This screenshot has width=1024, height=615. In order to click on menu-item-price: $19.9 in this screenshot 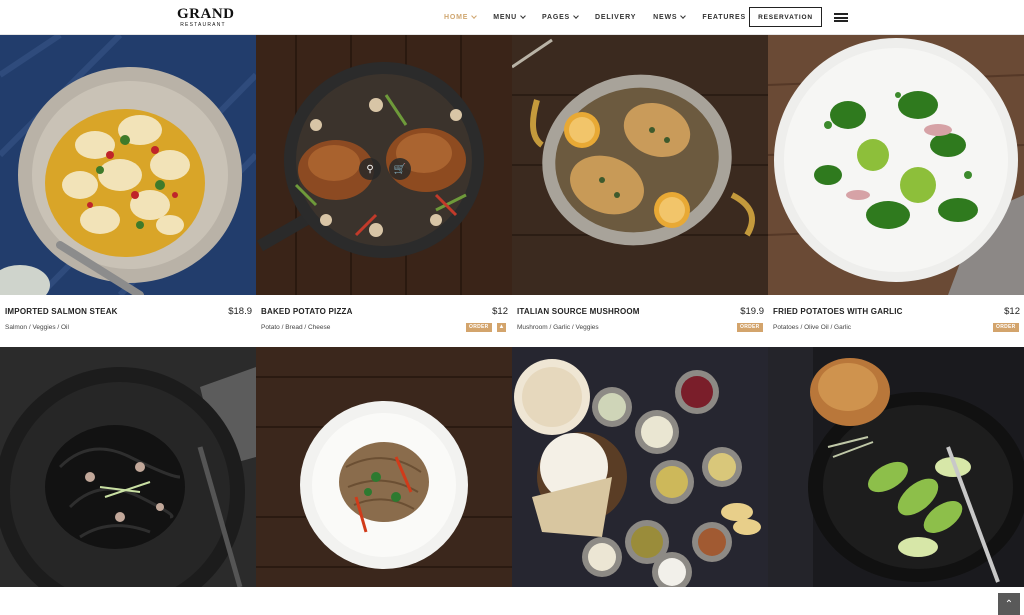, I will do `click(752, 311)`.